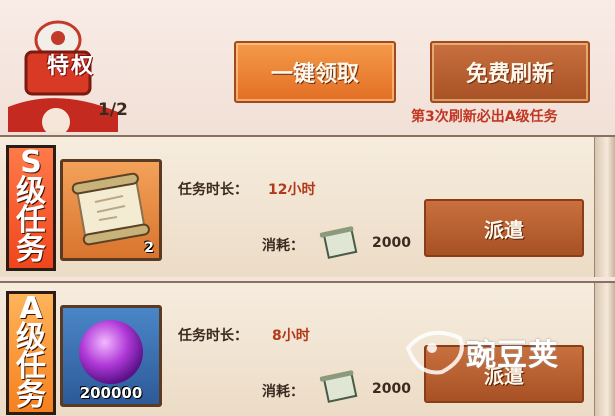 This screenshot has width=615, height=416. What do you see at coordinates (111, 393) in the screenshot?
I see `item-count: 200000` at bounding box center [111, 393].